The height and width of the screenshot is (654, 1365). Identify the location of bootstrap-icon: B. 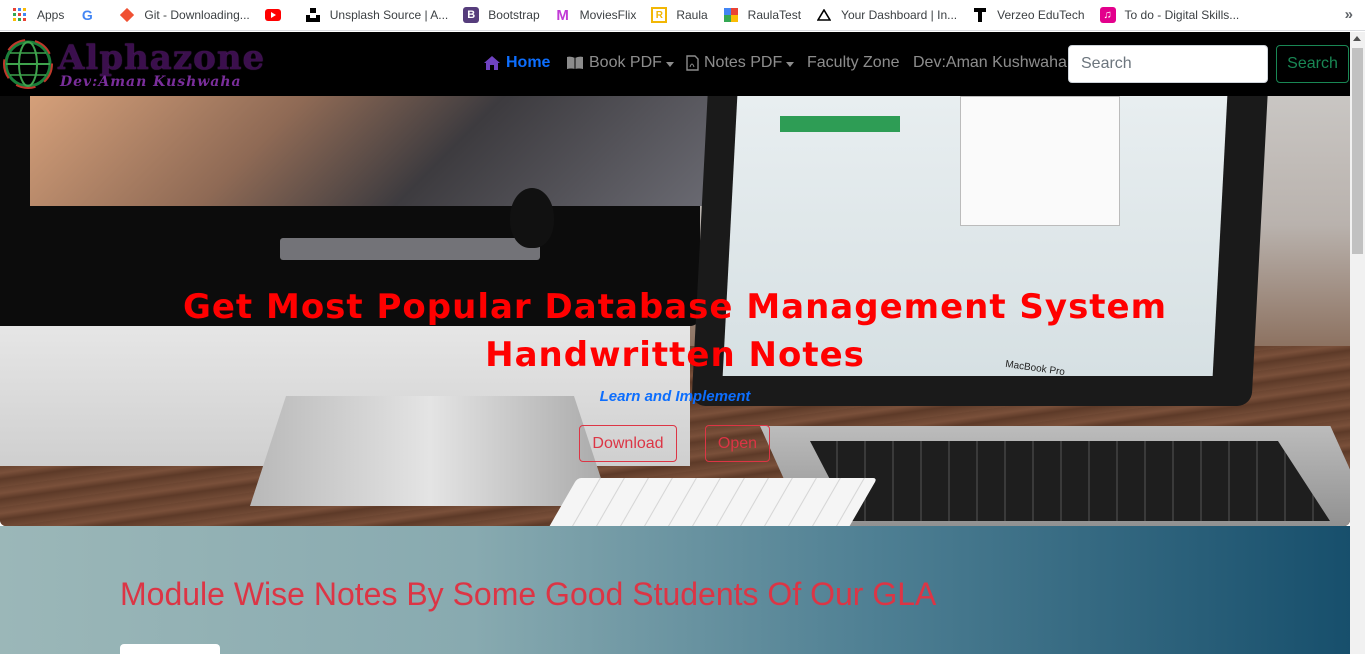
(471, 15).